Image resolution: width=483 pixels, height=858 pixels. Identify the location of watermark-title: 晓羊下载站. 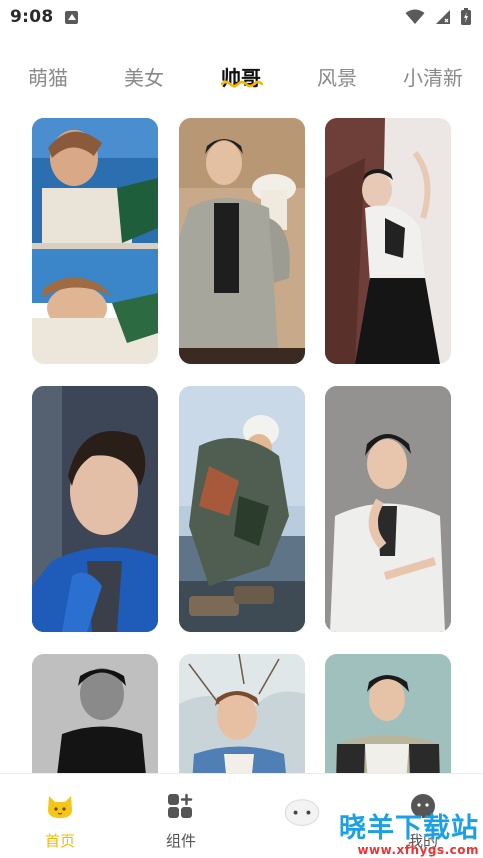
(409, 828).